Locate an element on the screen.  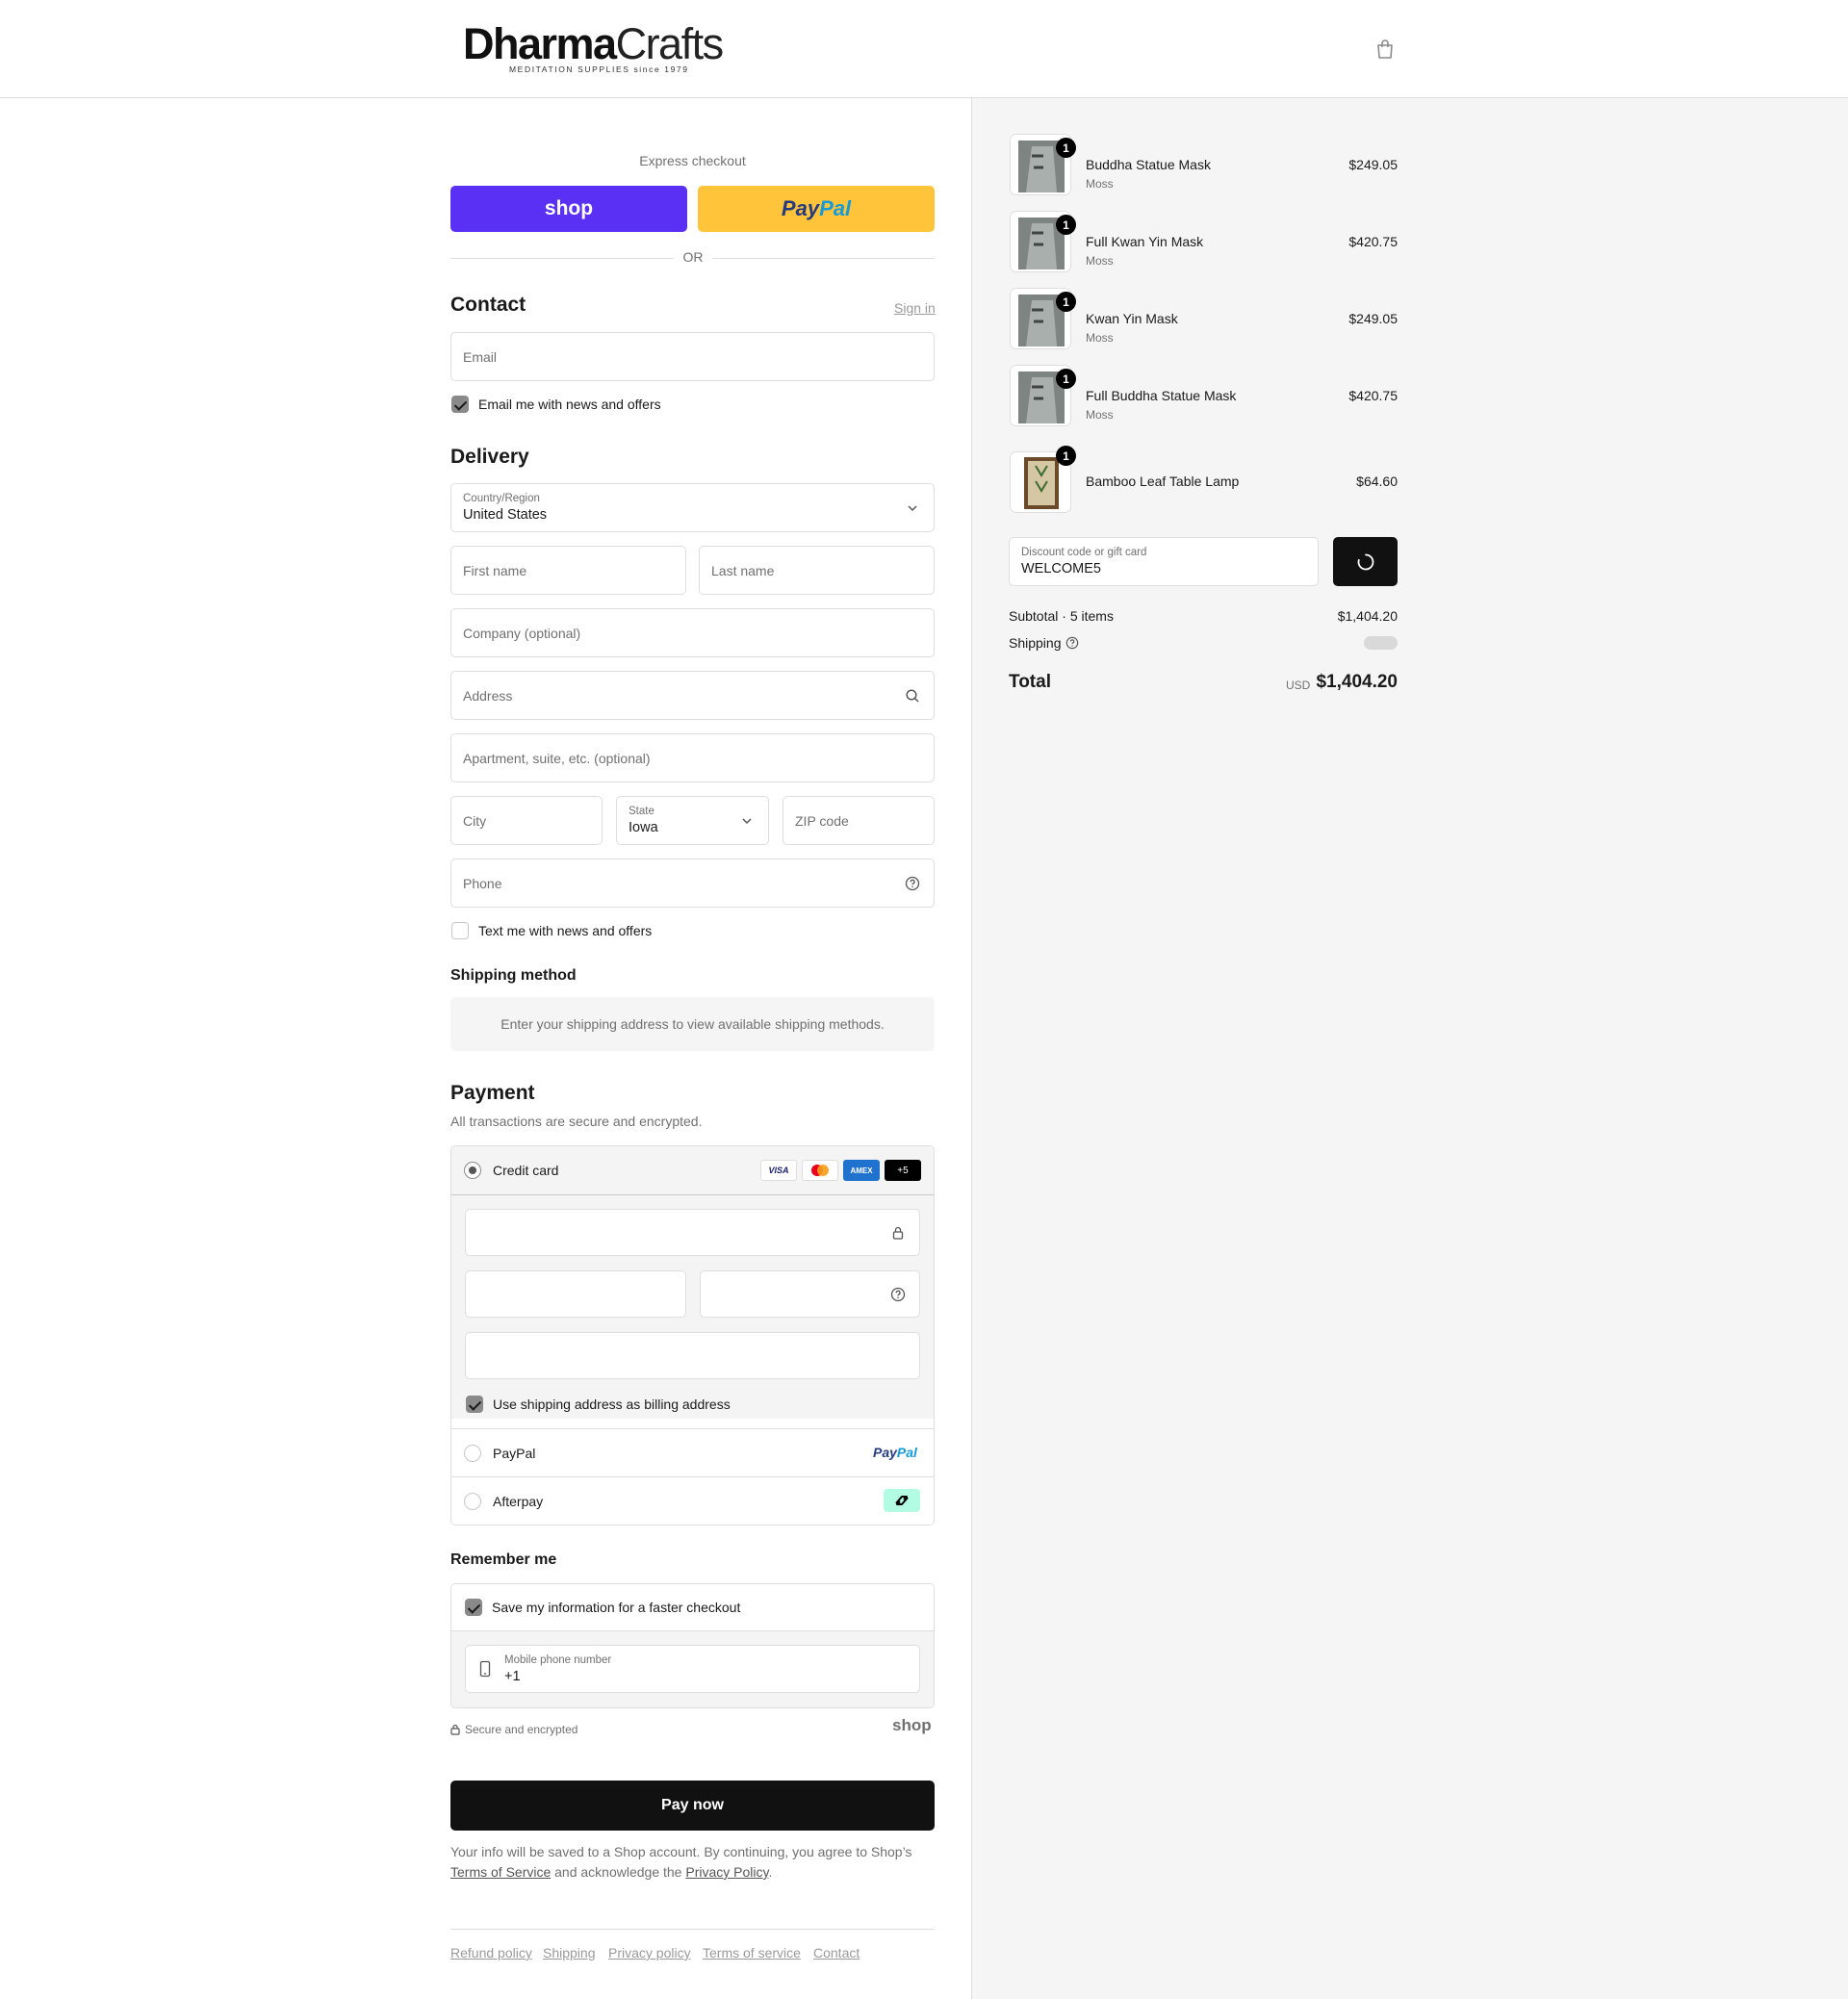
city-field: City is located at coordinates (526, 820).